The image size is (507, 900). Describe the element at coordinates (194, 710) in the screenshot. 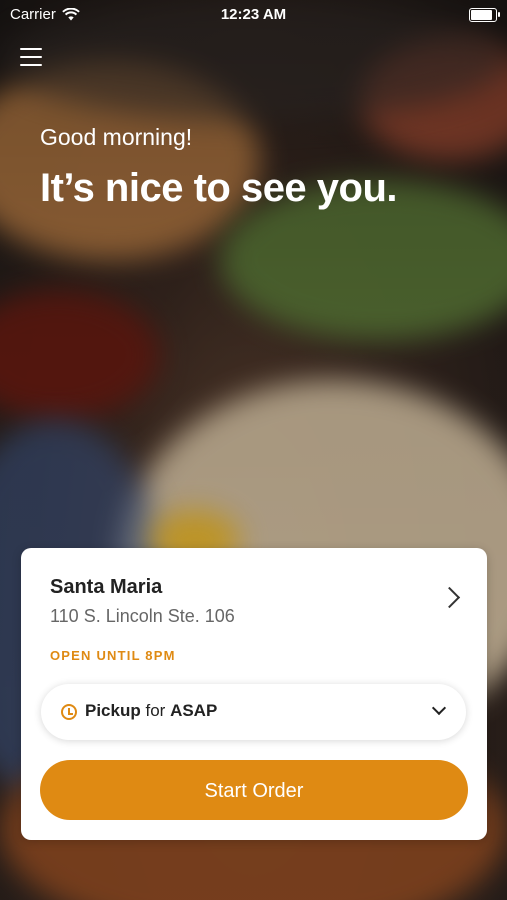

I see `pickup-time: ASAP` at that location.